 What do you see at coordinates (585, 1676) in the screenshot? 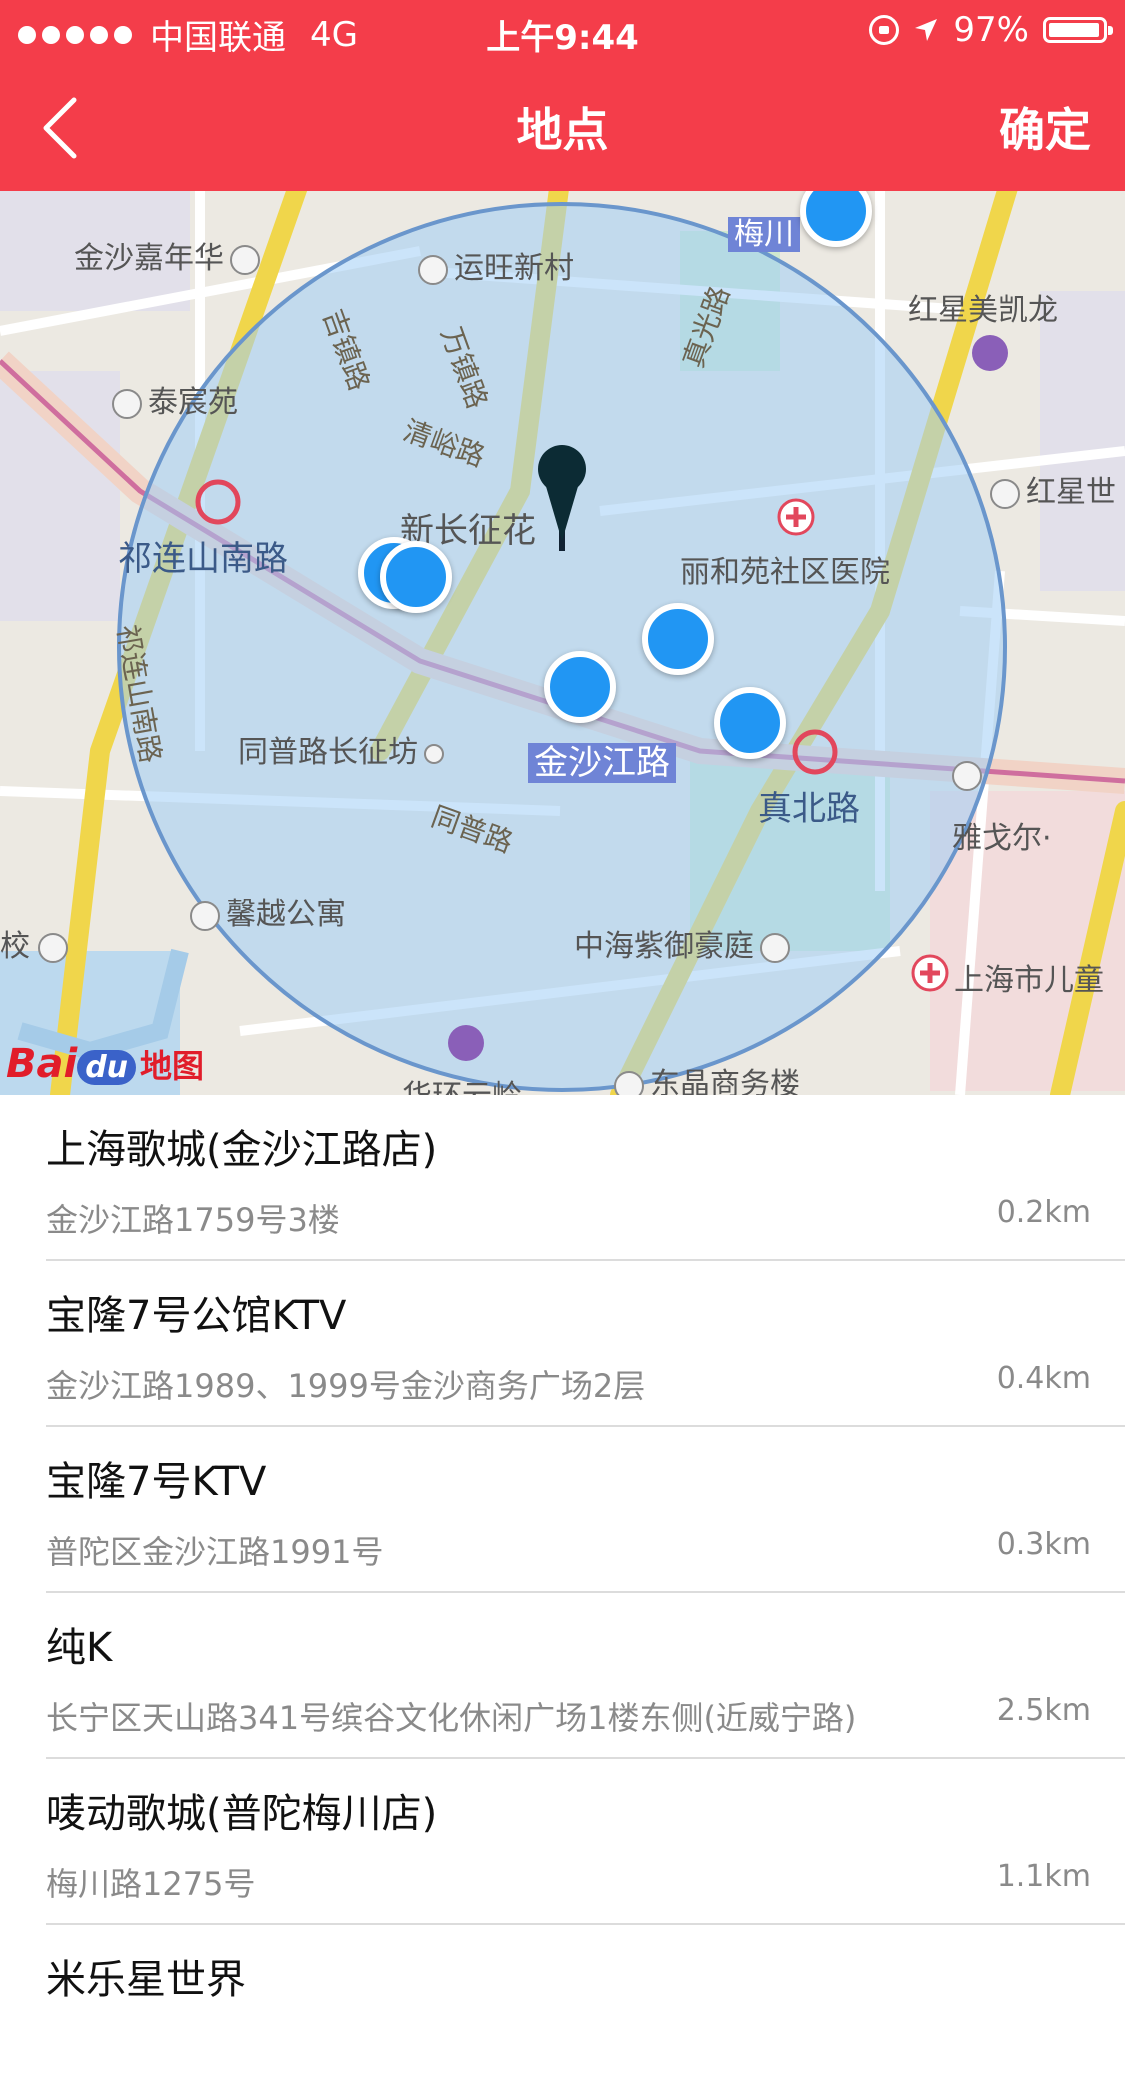
I see `list-item: 纯K 长宁区天山路341号缤谷文化休闲广场1楼东侧(近威宁路) 2.5km` at bounding box center [585, 1676].